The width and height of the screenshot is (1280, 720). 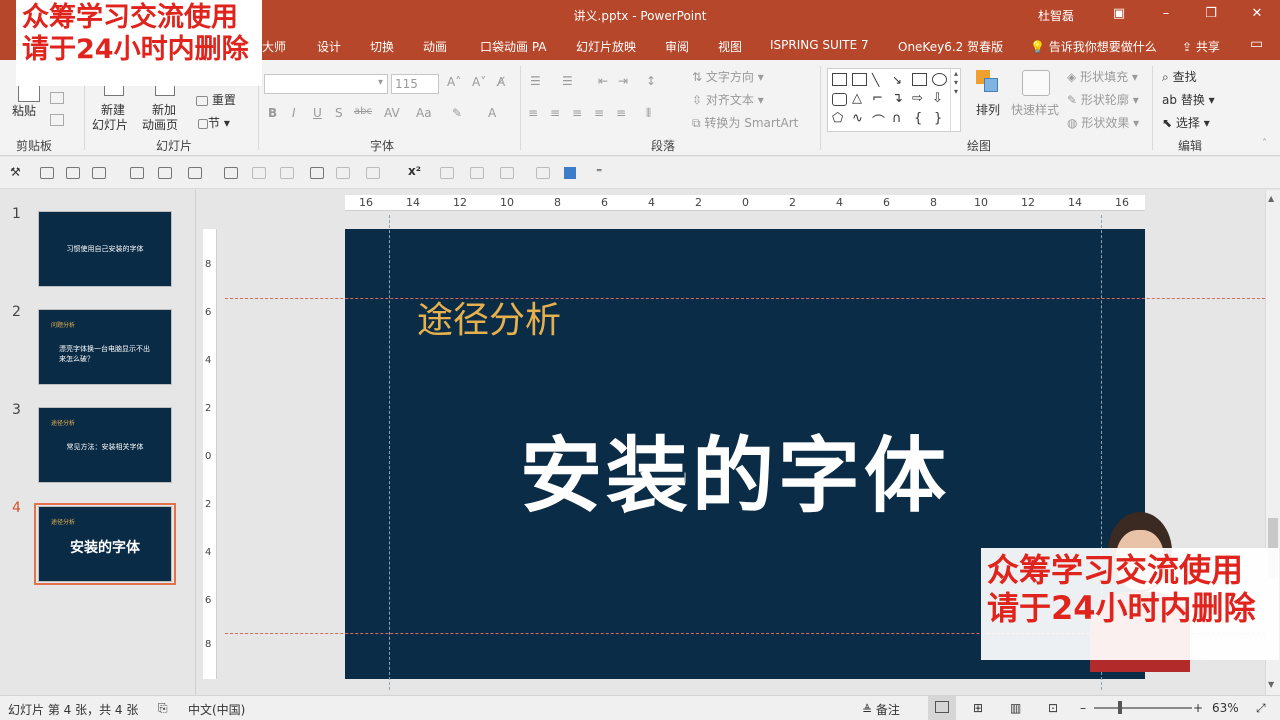 What do you see at coordinates (1186, 122) in the screenshot?
I see `select-button: ⬉ 选择 ▾` at bounding box center [1186, 122].